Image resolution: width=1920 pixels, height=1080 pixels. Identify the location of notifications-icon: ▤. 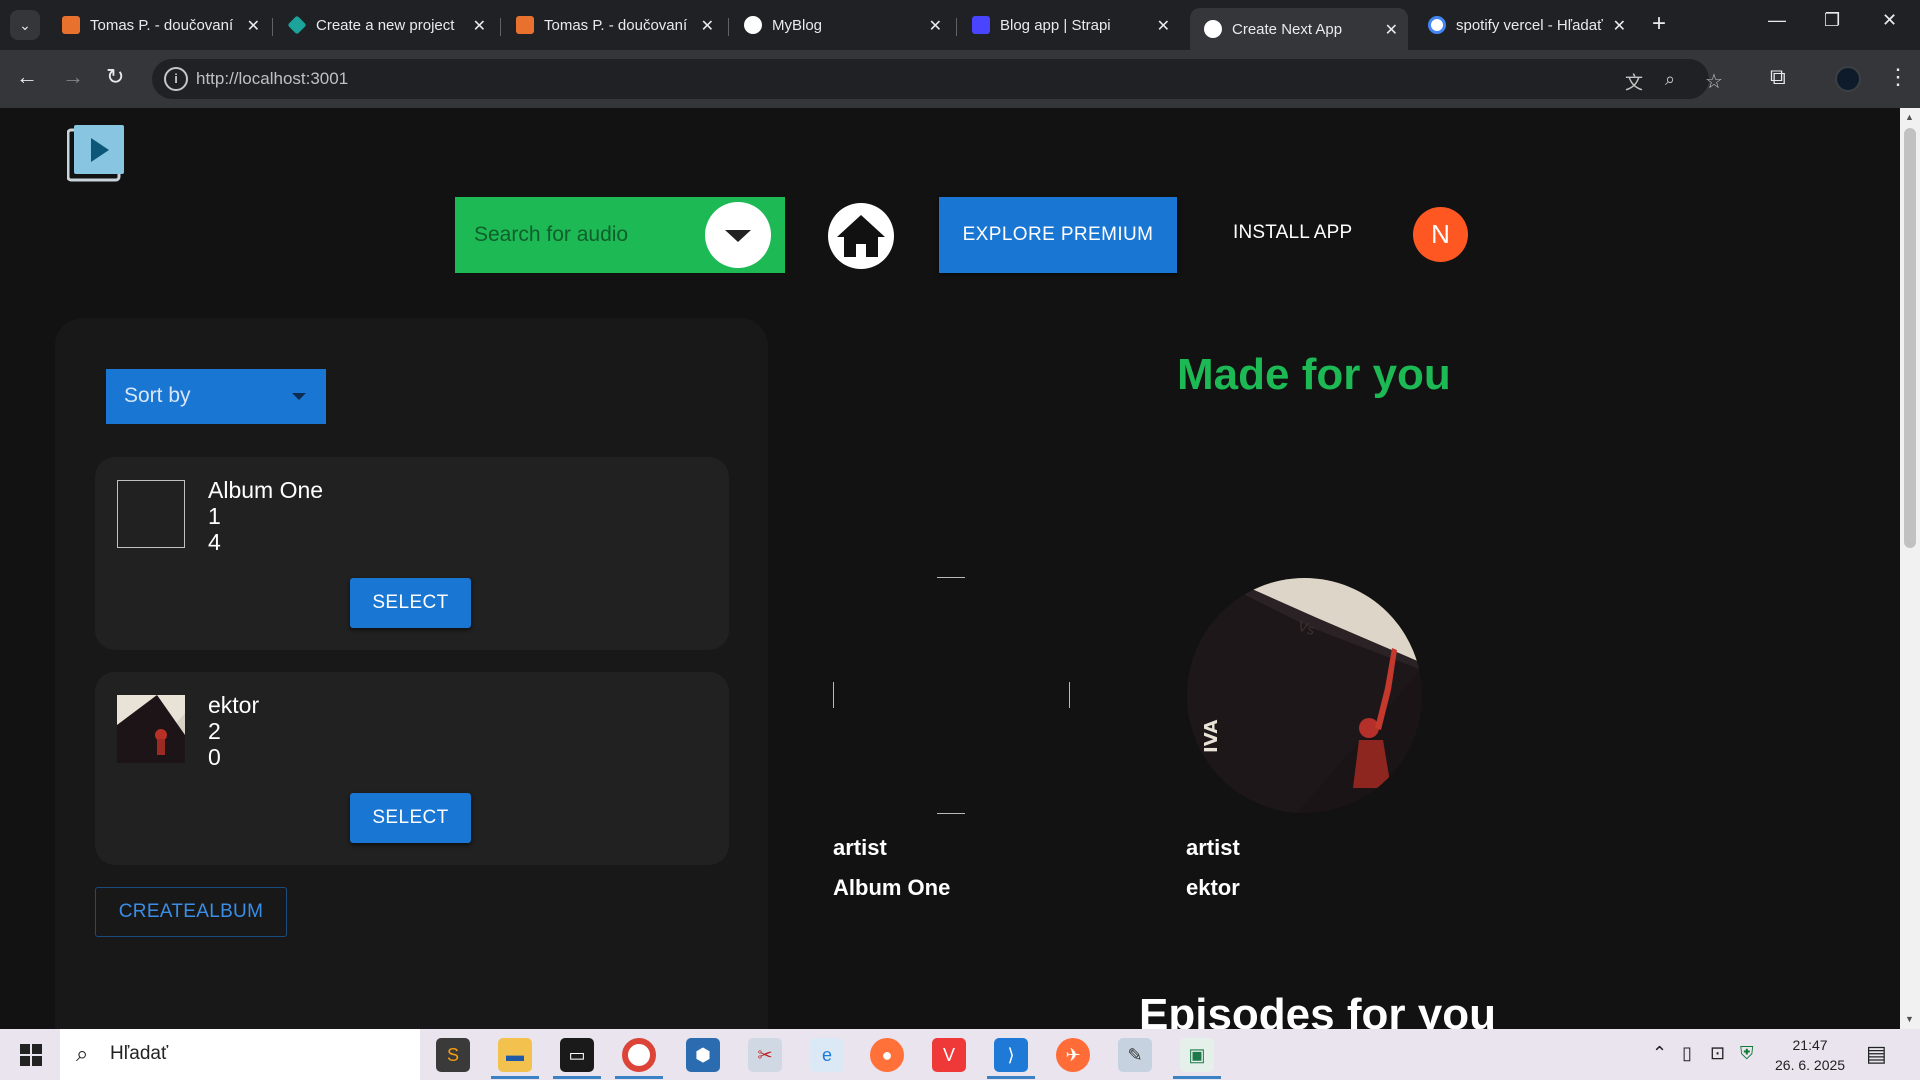
(1876, 1054).